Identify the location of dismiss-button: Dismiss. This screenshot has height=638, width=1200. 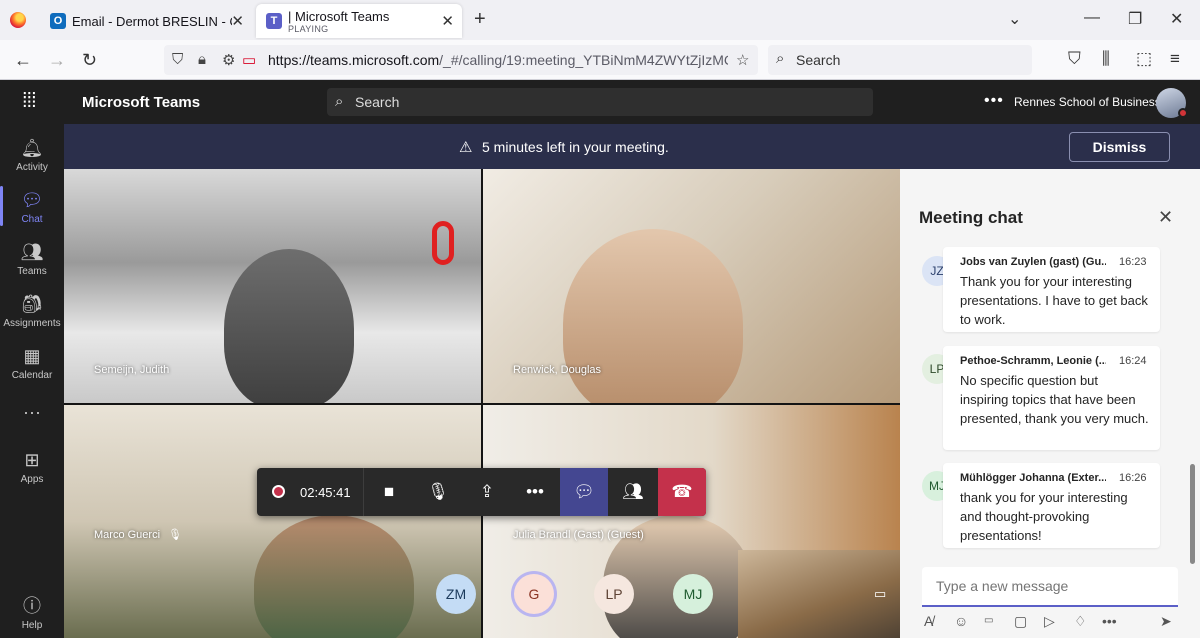
(1119, 147).